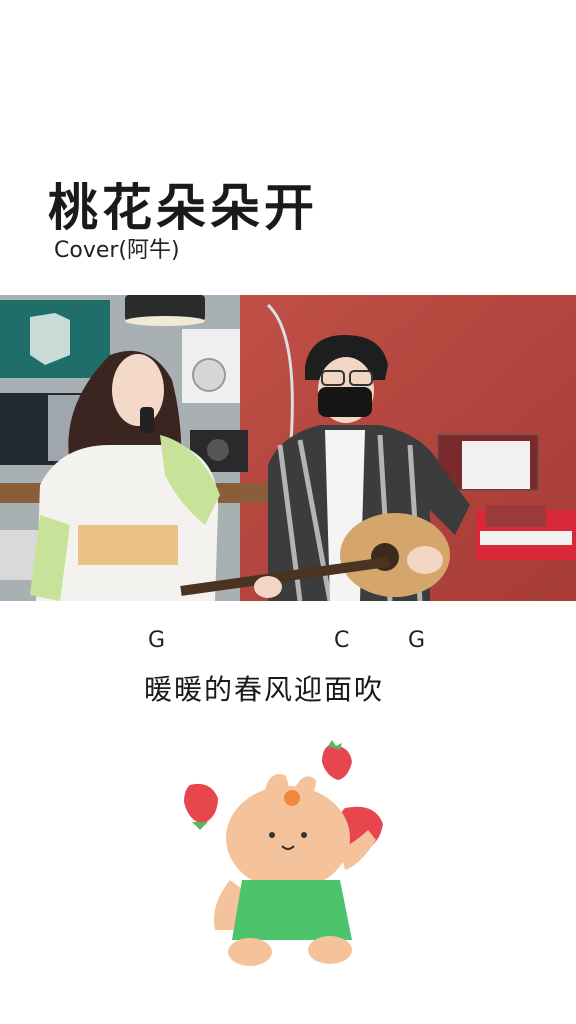 The height and width of the screenshot is (1024, 576). Describe the element at coordinates (183, 208) in the screenshot. I see `song-title: 桃花朵朵开` at that location.